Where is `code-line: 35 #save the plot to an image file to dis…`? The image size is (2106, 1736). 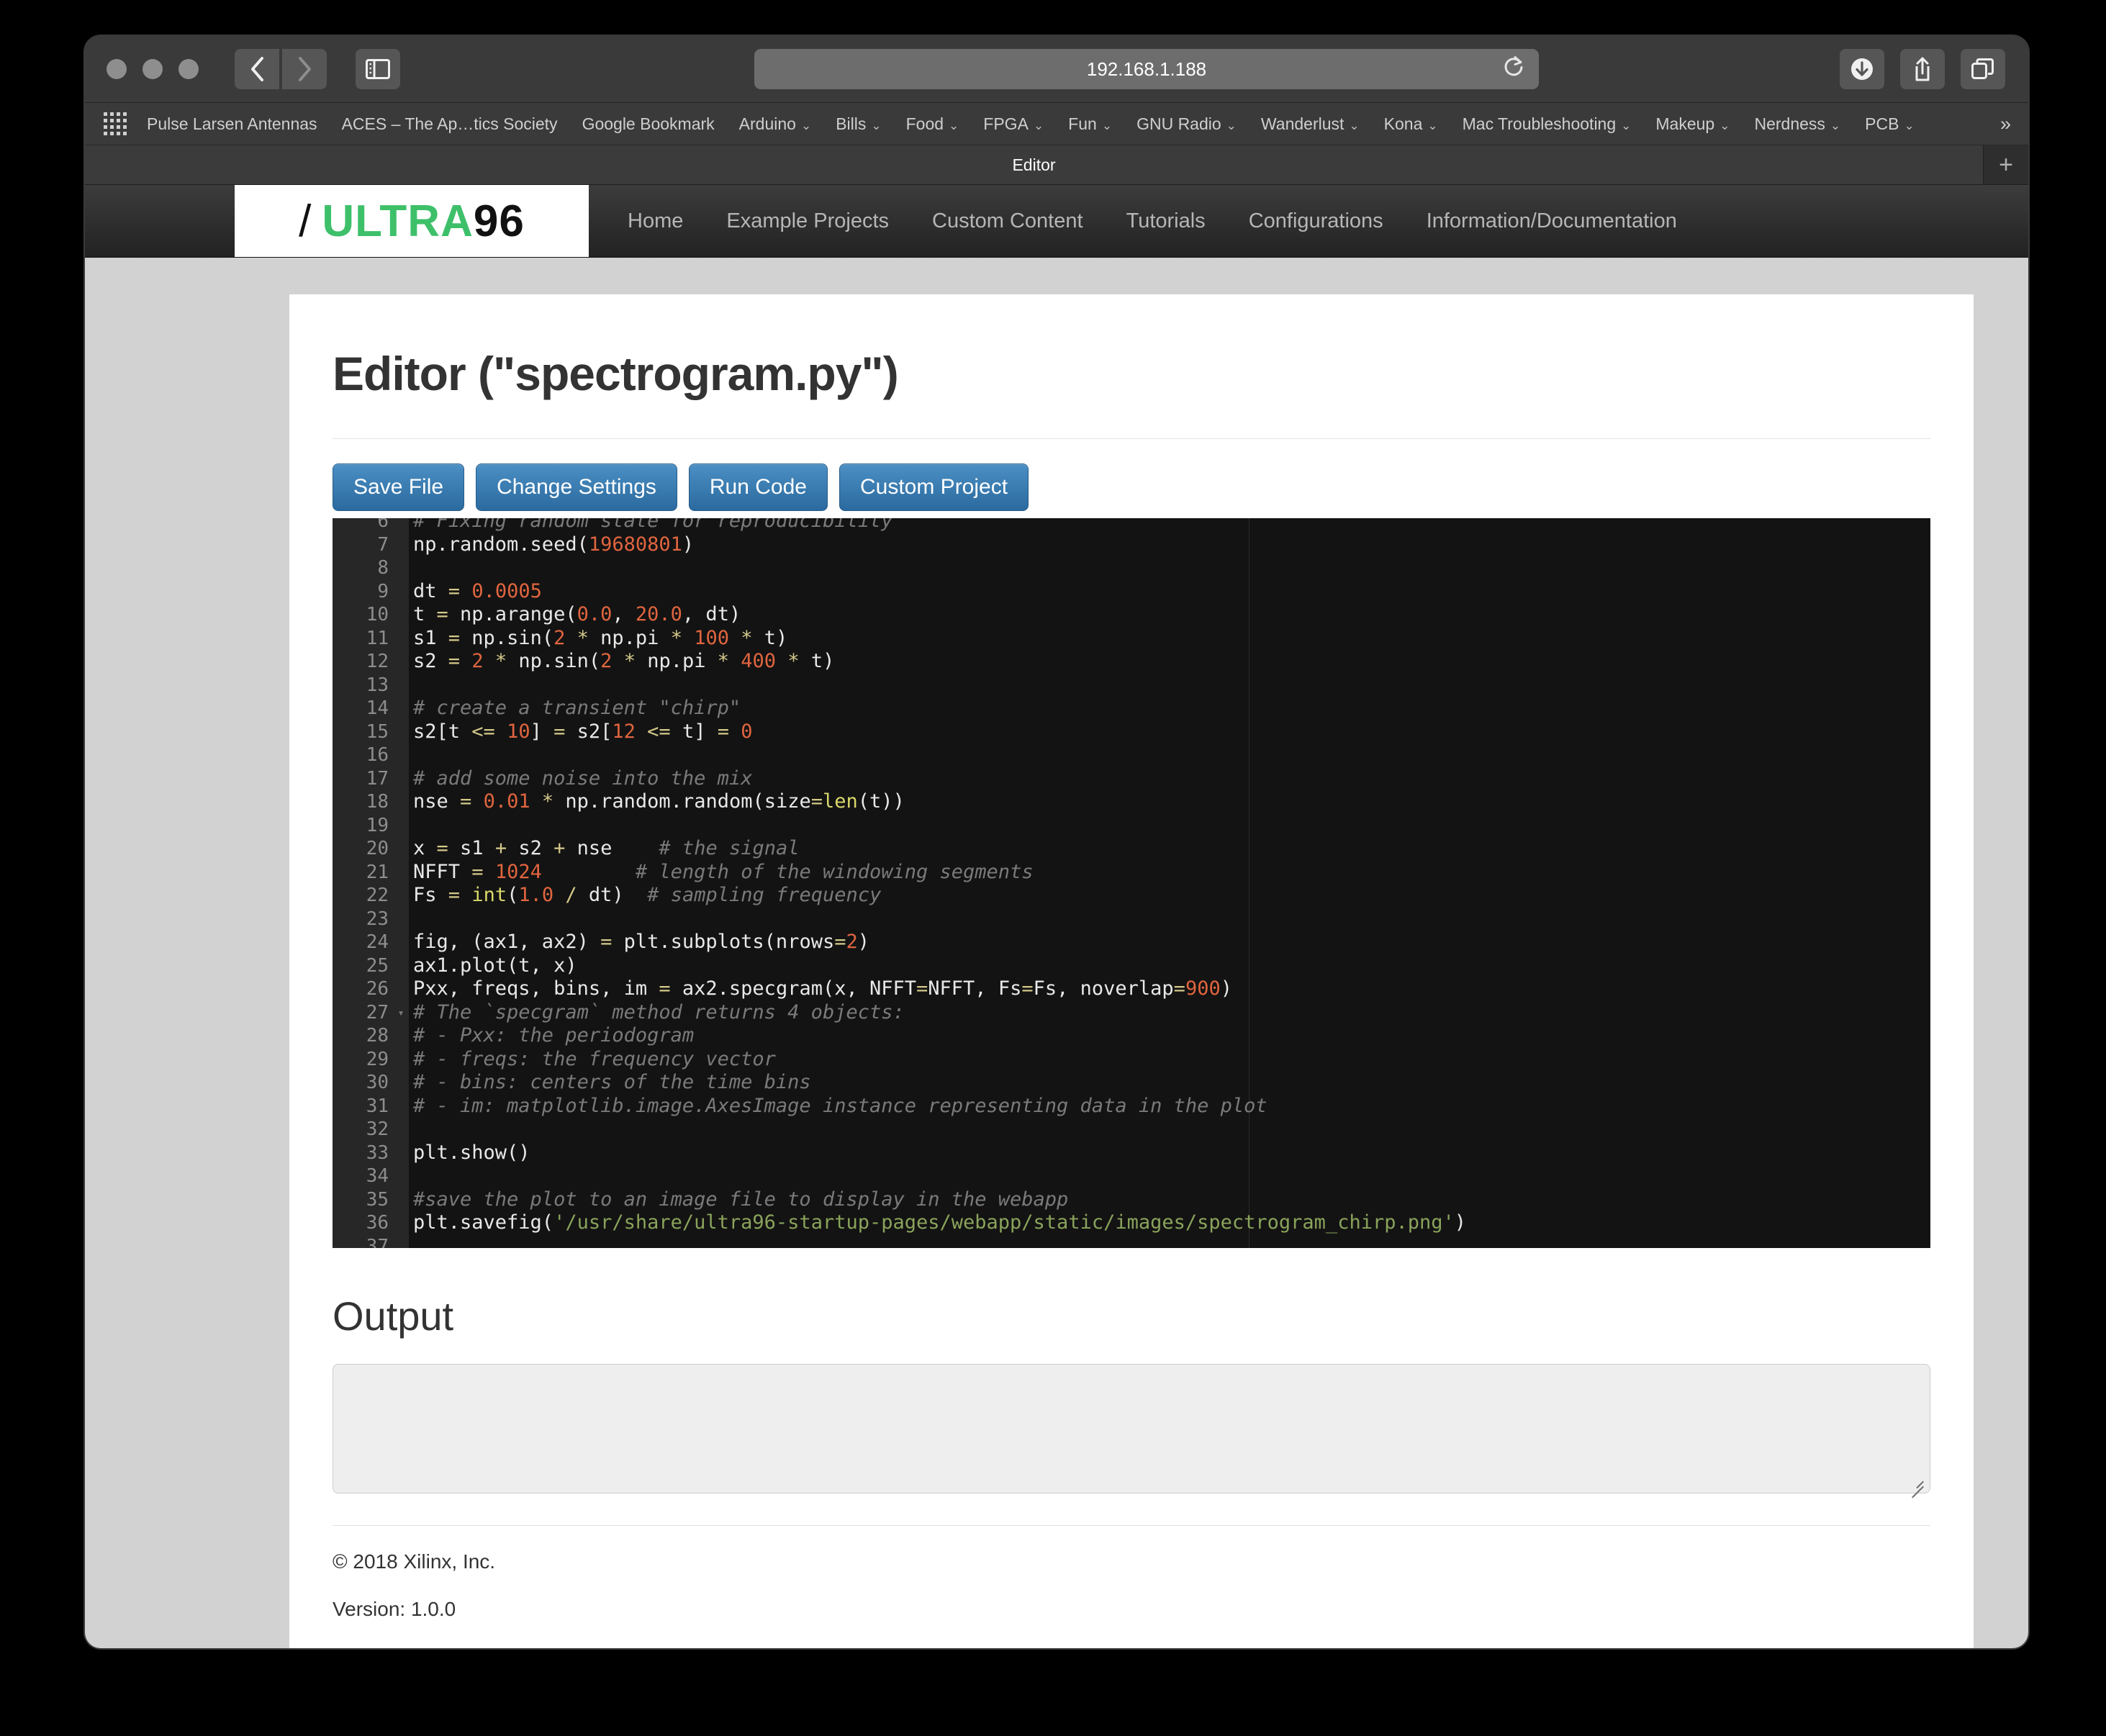
code-line: 35 #save the plot to an image file to dis… is located at coordinates (1131, 1200).